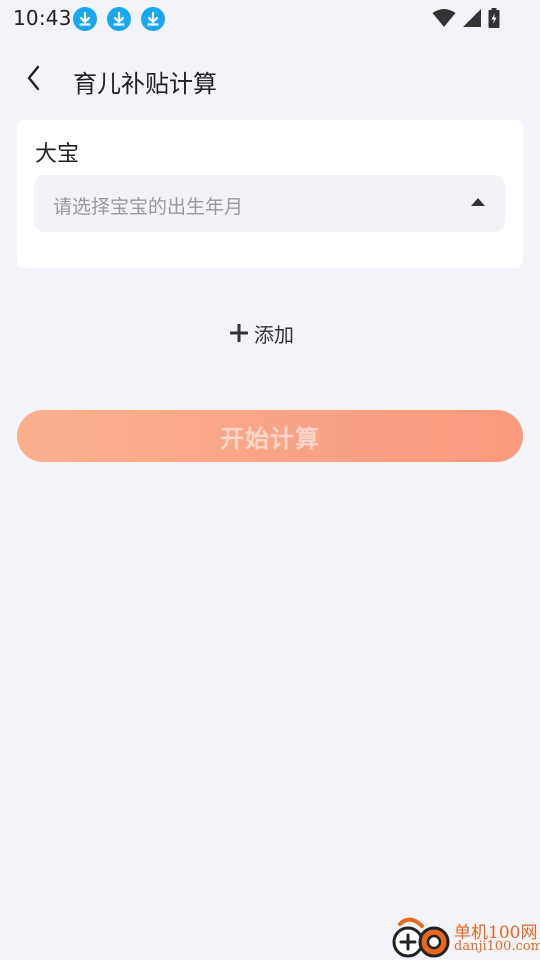 Image resolution: width=540 pixels, height=960 pixels. I want to click on watermark-logo-icon, so click(420, 938).